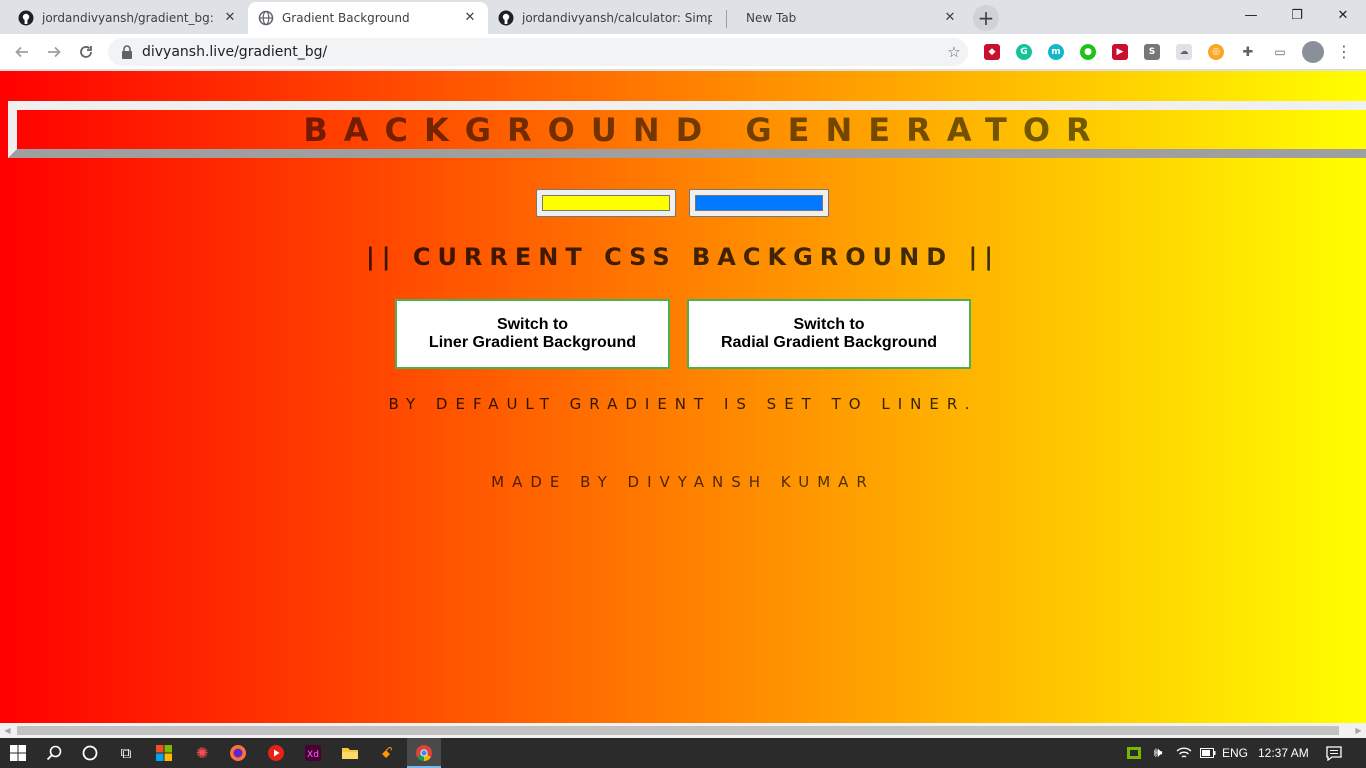 Image resolution: width=1366 pixels, height=768 pixels. Describe the element at coordinates (202, 753) in the screenshot. I see `spider-app-icon: ✺` at that location.